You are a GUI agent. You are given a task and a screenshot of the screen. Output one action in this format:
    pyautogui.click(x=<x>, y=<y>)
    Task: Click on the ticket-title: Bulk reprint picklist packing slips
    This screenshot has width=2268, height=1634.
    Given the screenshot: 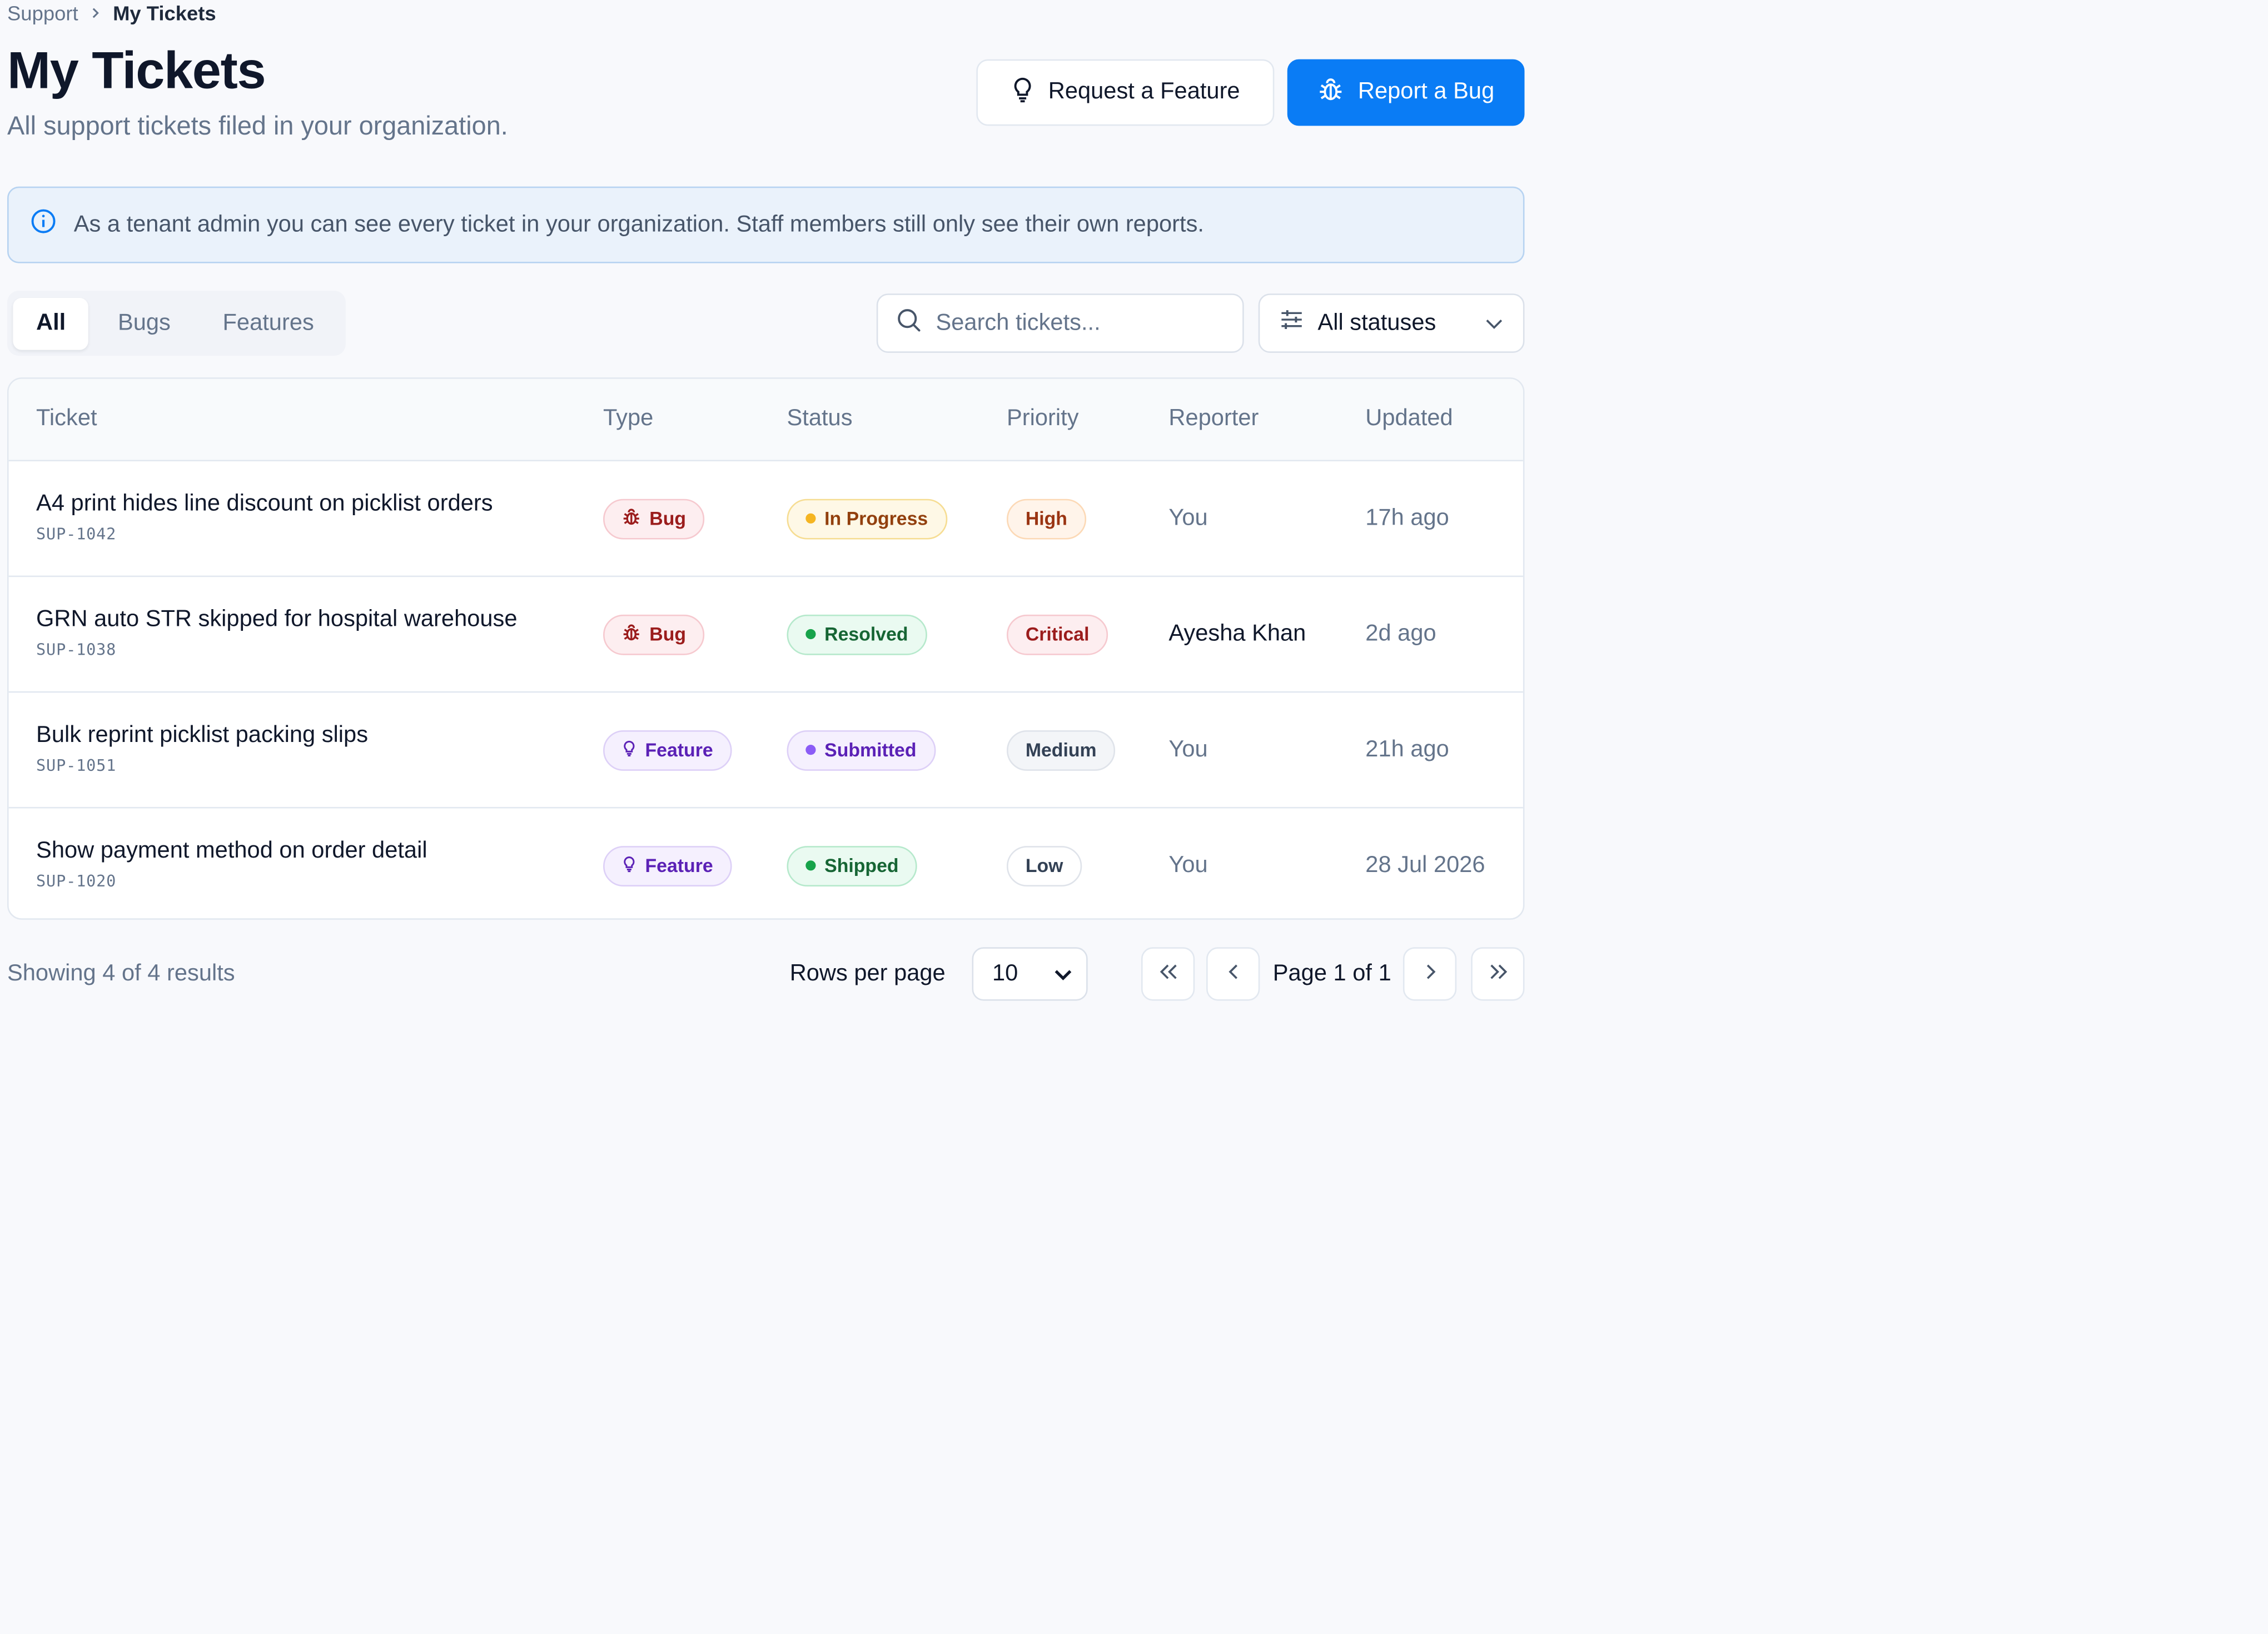 What is the action you would take?
    pyautogui.click(x=202, y=736)
    